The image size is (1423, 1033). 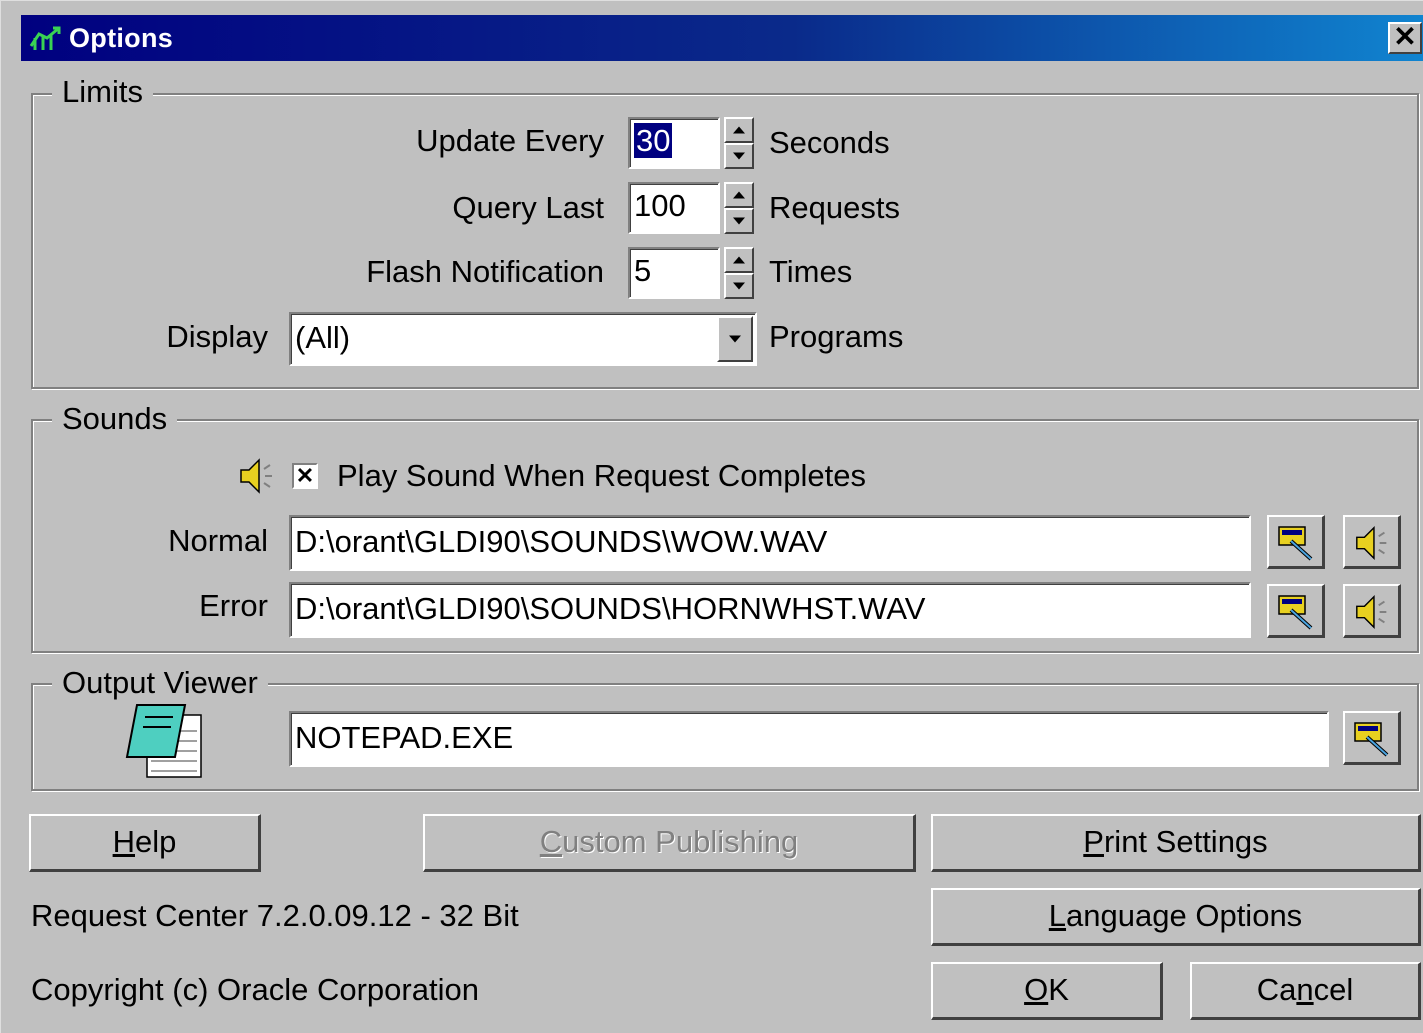 I want to click on cancel-label-start: Ca, so click(x=1276, y=989).